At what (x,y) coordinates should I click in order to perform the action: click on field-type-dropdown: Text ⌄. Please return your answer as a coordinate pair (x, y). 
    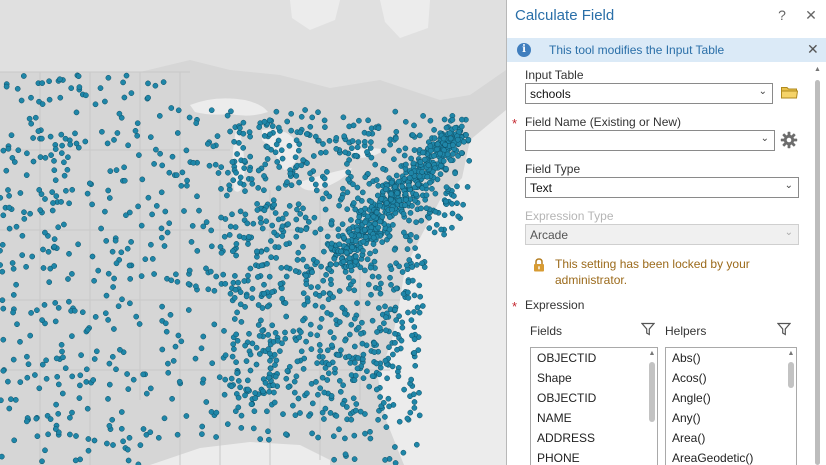
    Looking at the image, I should click on (662, 187).